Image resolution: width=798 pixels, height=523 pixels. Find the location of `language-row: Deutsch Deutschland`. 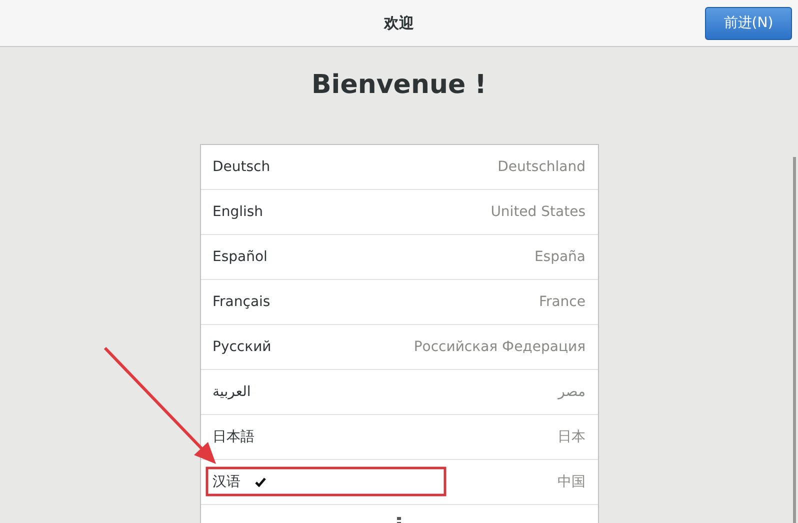

language-row: Deutsch Deutschland is located at coordinates (399, 167).